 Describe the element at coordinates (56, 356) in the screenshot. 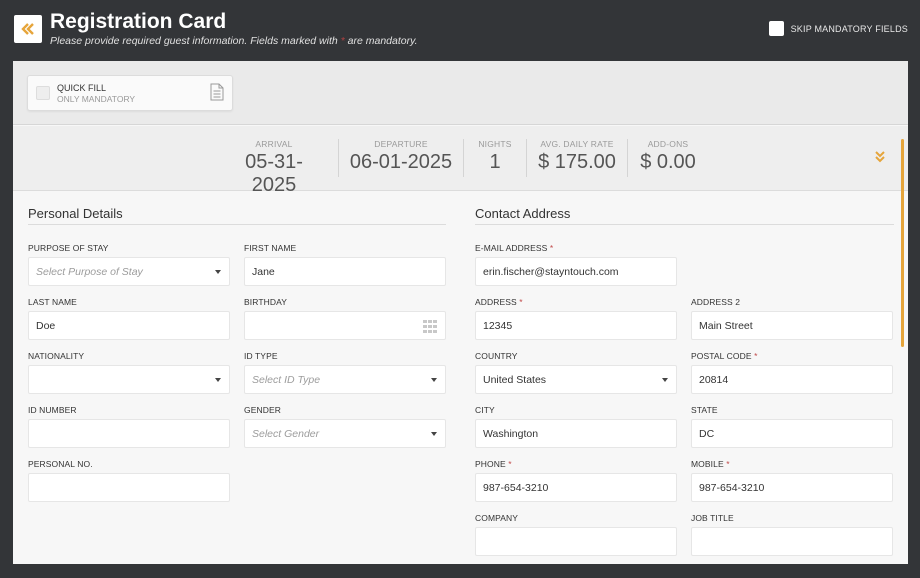

I see `nationality-label: NATIONALITY` at that location.